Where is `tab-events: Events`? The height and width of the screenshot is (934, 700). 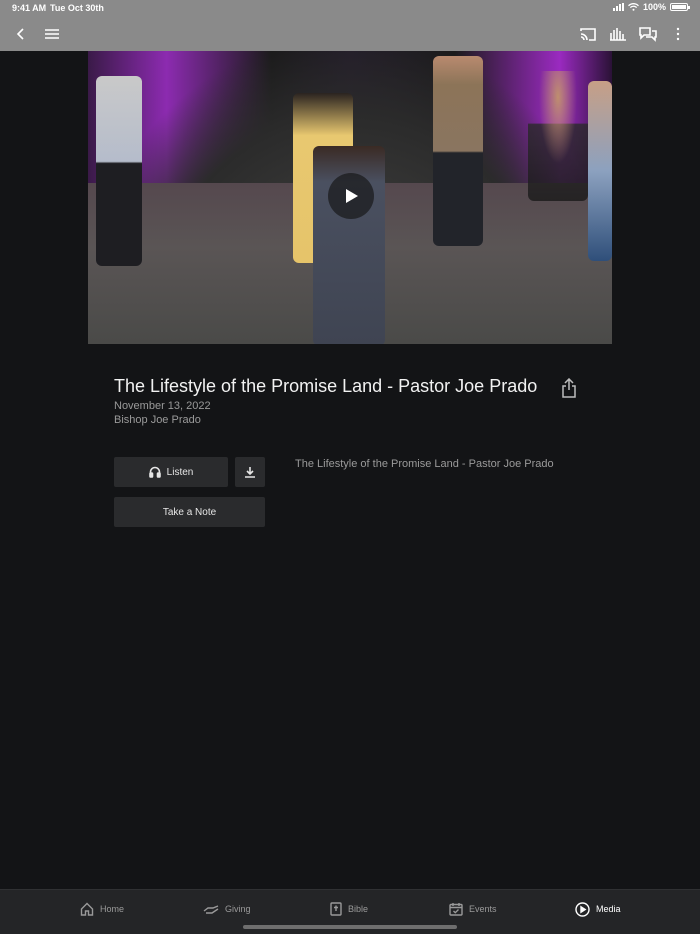 tab-events: Events is located at coordinates (473, 909).